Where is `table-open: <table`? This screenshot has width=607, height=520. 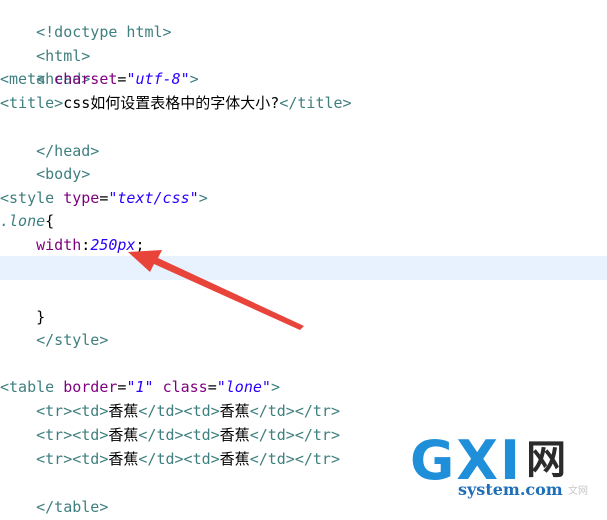 table-open: <table is located at coordinates (32, 387).